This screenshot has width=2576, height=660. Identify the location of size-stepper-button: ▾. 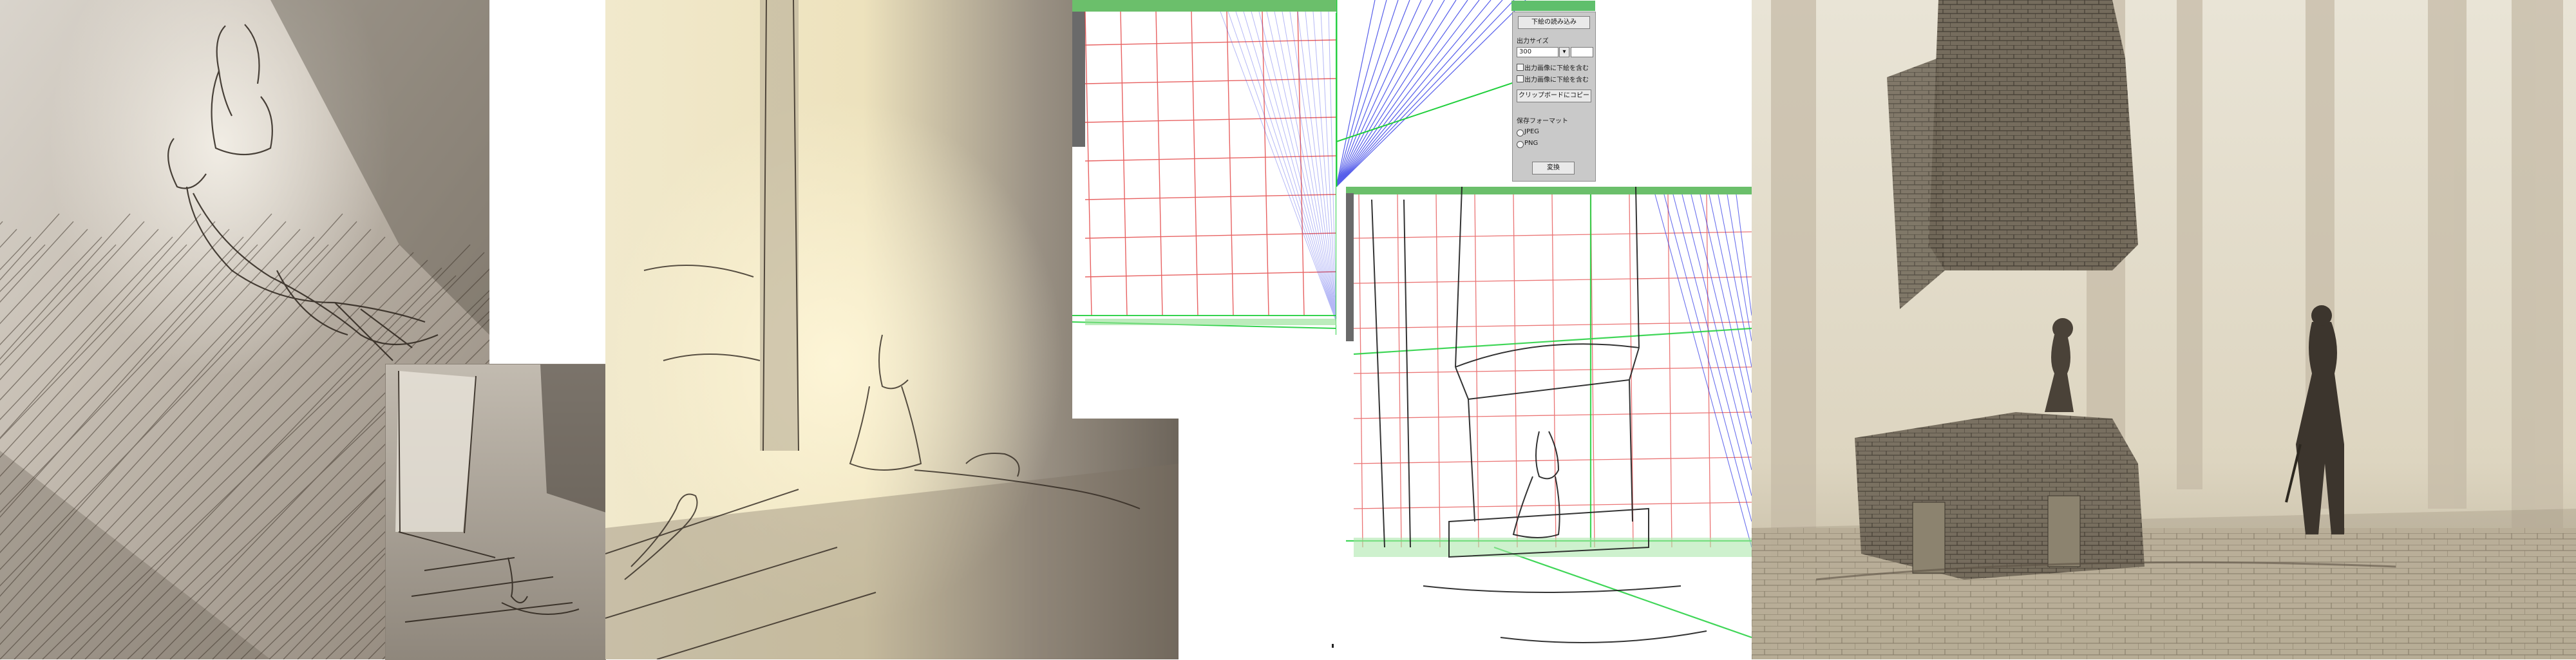
(1564, 52).